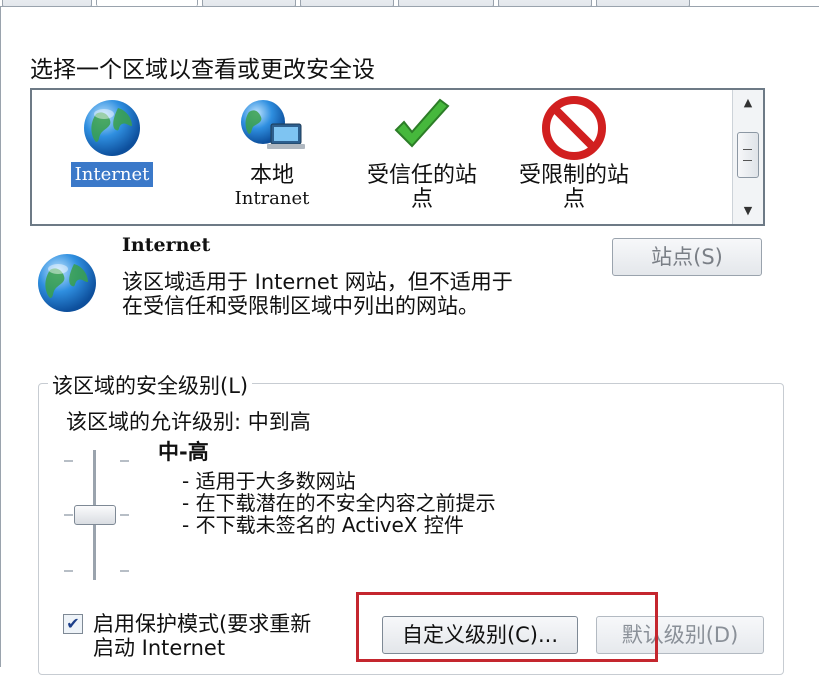 The height and width of the screenshot is (675, 820). I want to click on description-line: 在受信任和受限制区域中列出的网站。, so click(300, 306).